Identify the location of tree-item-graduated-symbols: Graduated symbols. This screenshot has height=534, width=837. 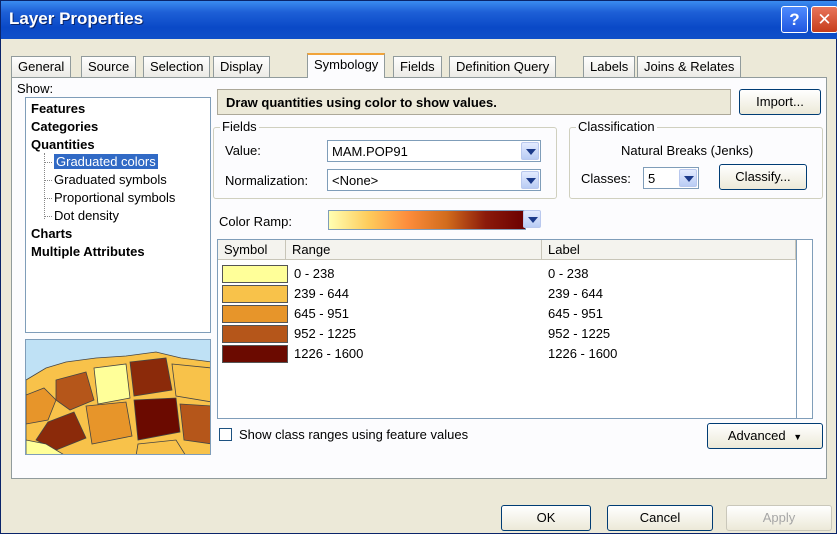
(110, 179).